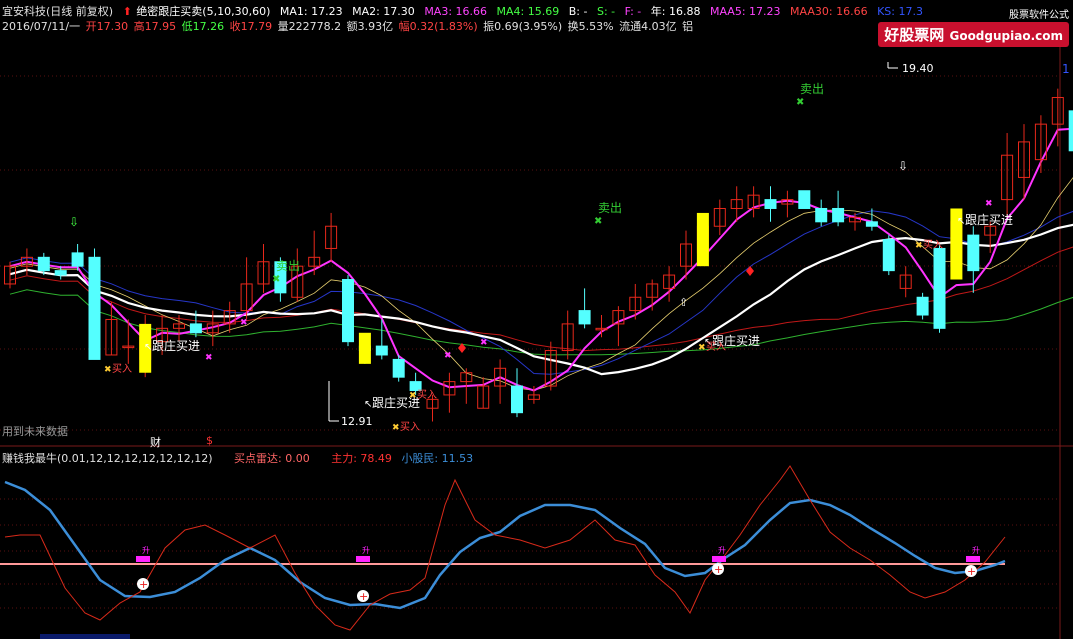 The height and width of the screenshot is (639, 1073). What do you see at coordinates (155, 442) in the screenshot?
I see `finance-marker: 财` at bounding box center [155, 442].